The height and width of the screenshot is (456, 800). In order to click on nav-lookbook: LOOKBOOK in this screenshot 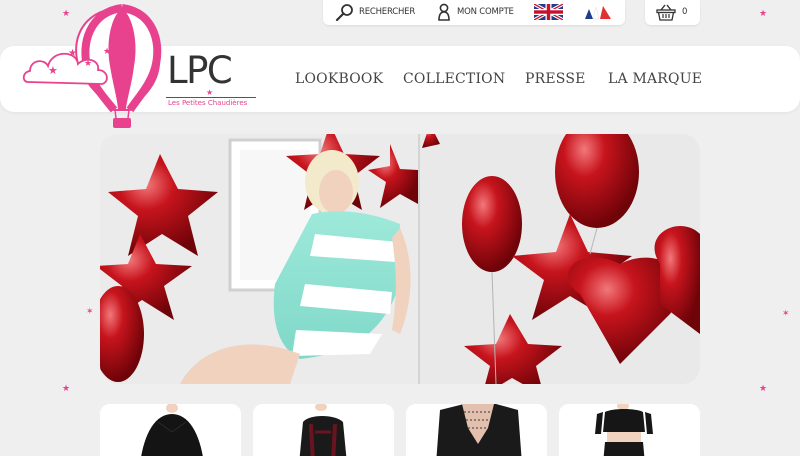, I will do `click(339, 79)`.